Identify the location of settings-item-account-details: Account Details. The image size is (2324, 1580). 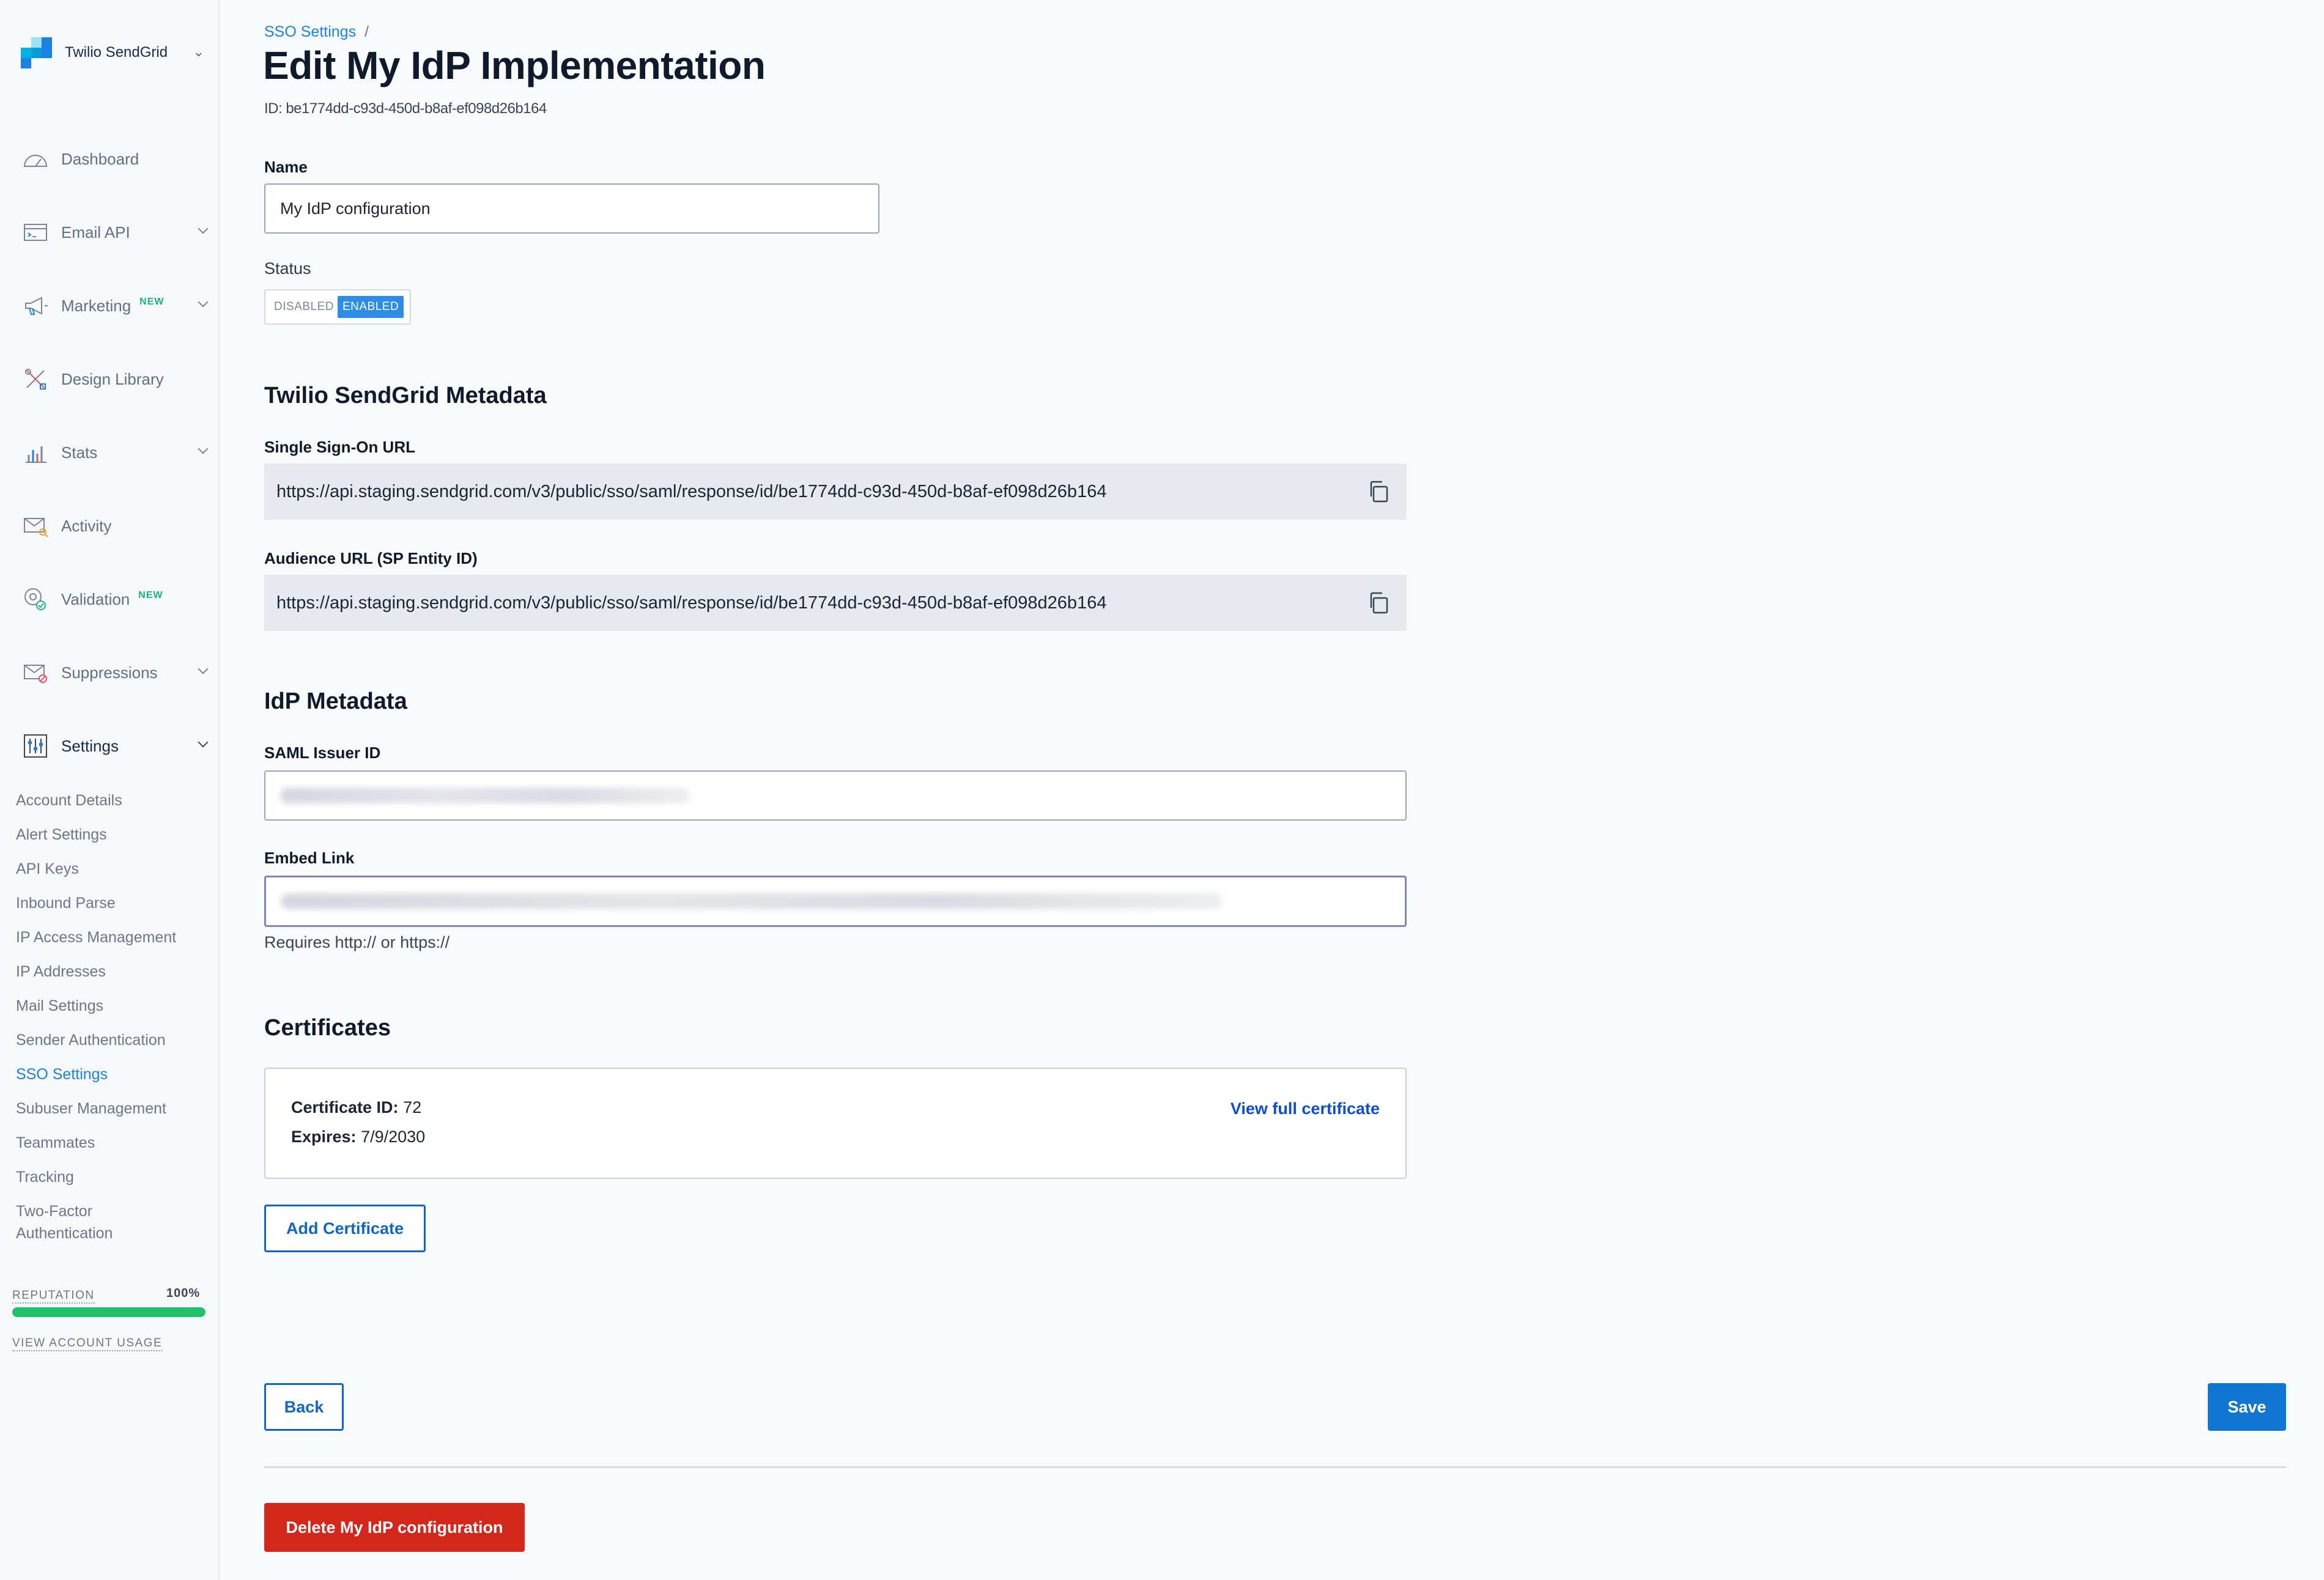
(69, 800).